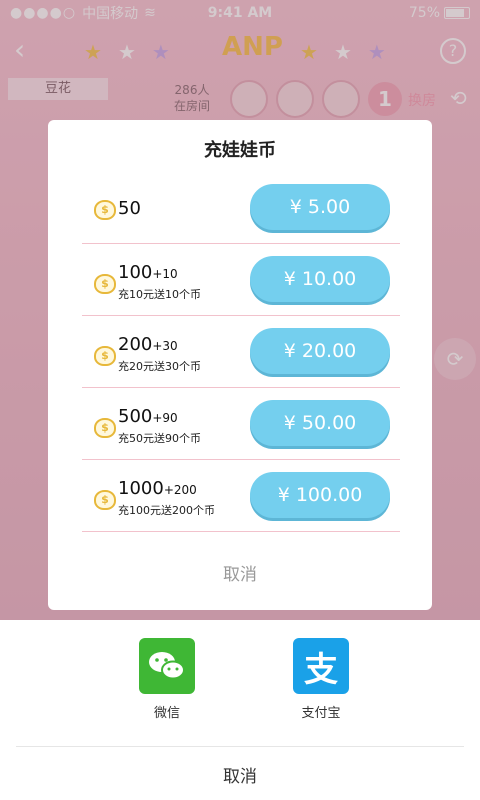  I want to click on alipay-option: 支 支付宝, so click(321, 679).